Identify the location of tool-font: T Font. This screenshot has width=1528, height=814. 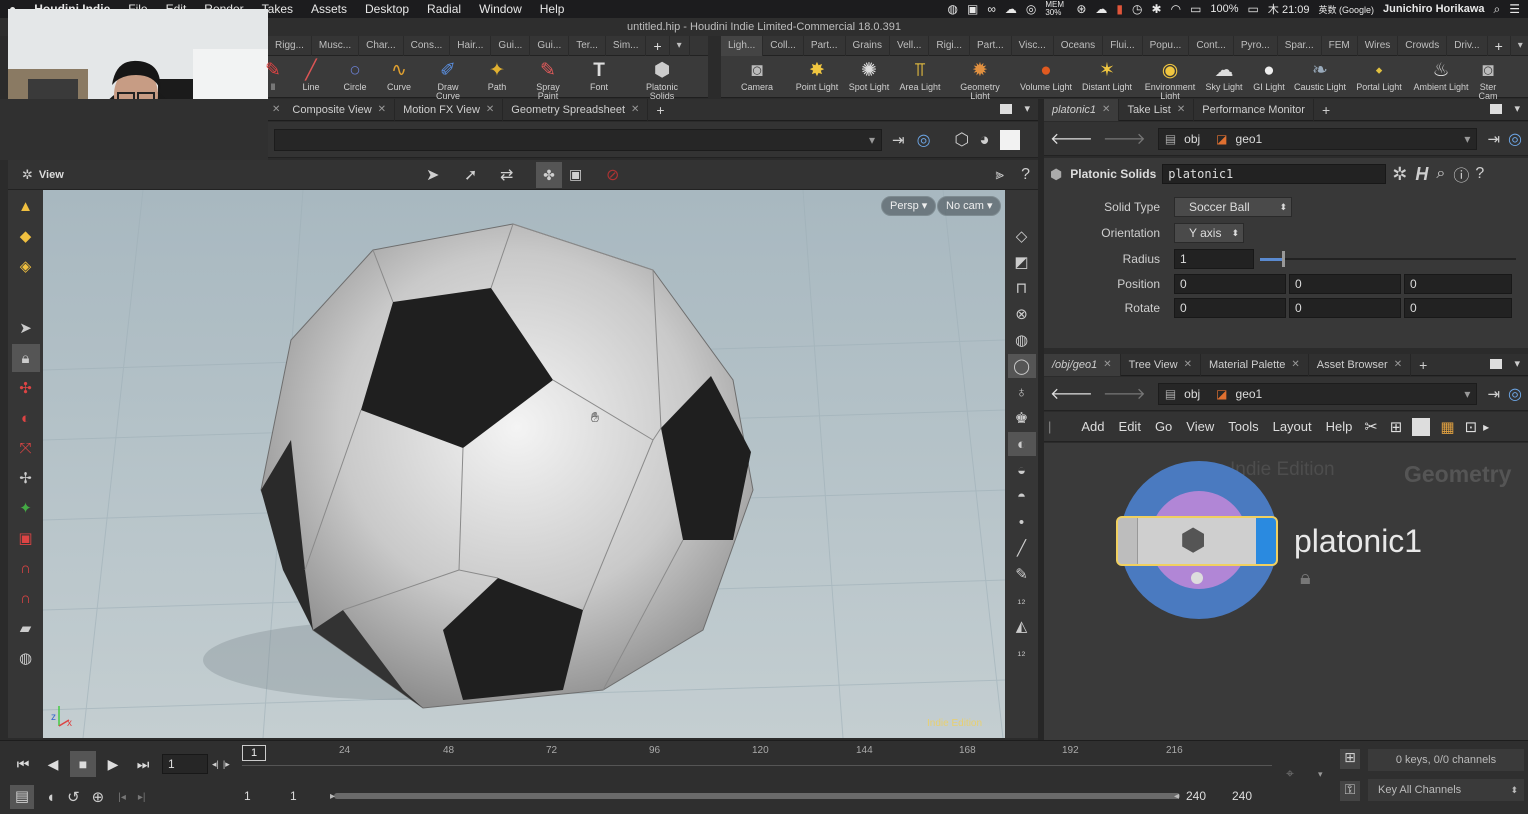
(599, 74).